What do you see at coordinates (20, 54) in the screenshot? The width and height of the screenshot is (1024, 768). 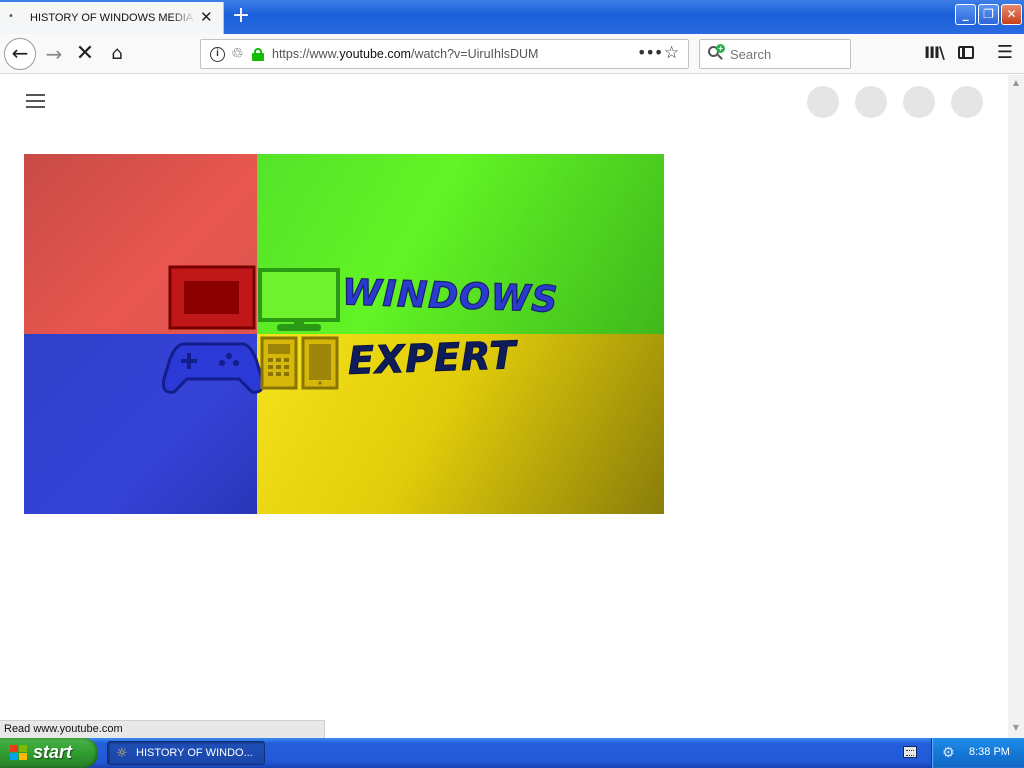 I see `back-button: ←` at bounding box center [20, 54].